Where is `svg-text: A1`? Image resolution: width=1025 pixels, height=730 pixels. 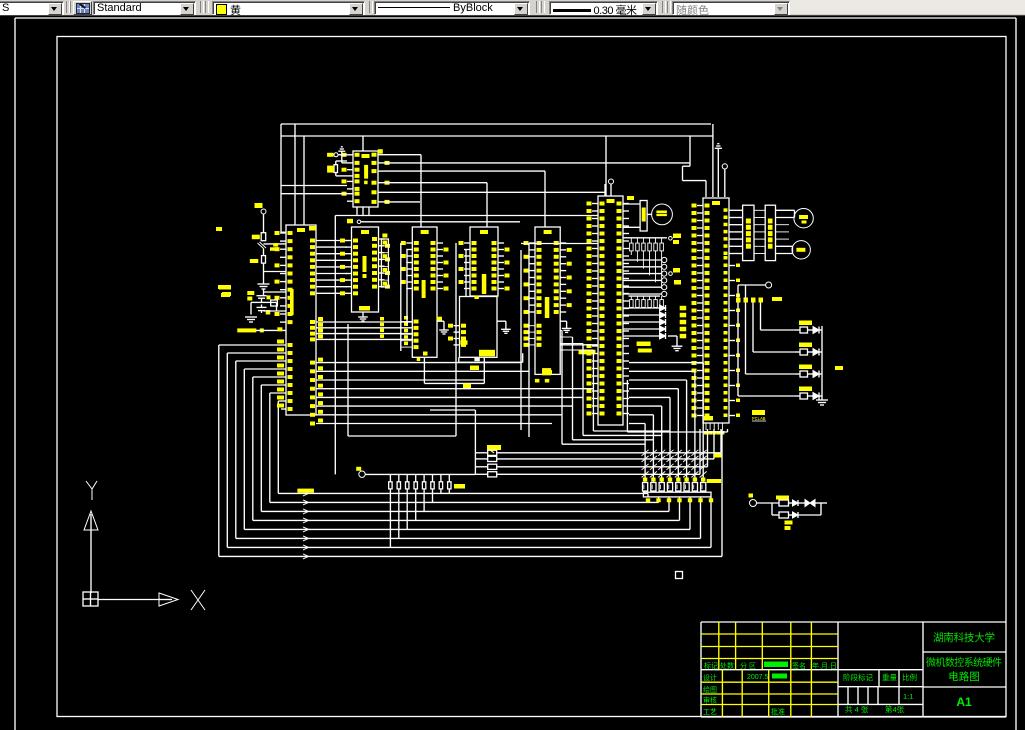 svg-text: A1 is located at coordinates (964, 702).